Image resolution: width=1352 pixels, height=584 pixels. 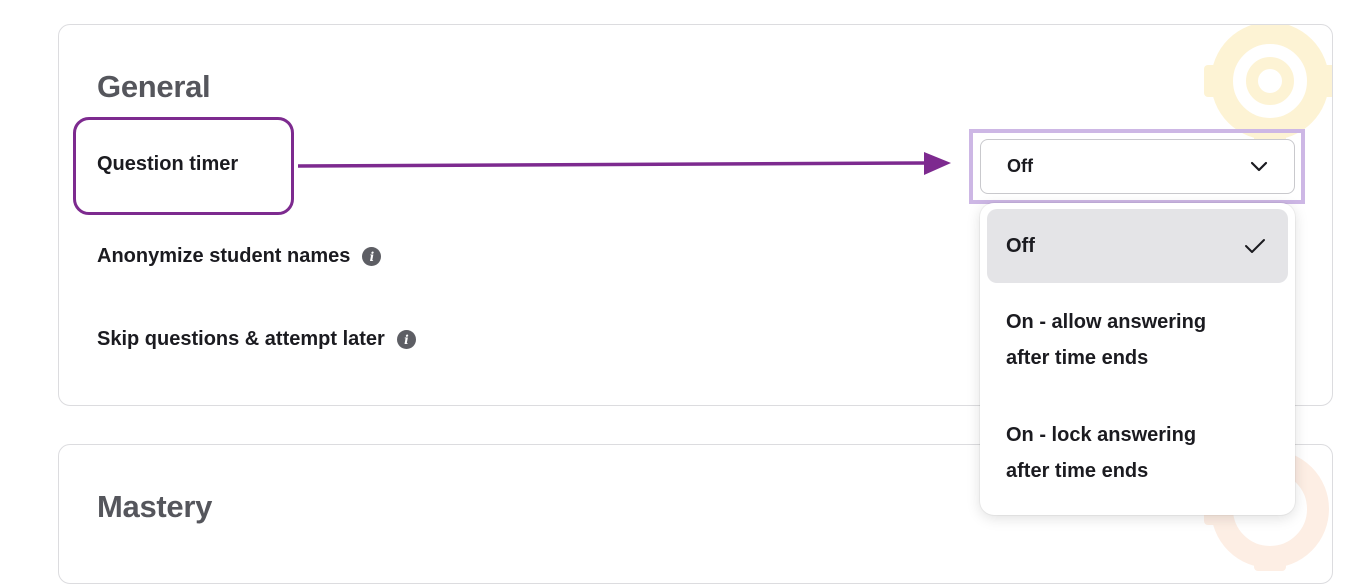 I want to click on chevron-down-icon, so click(x=1259, y=166).